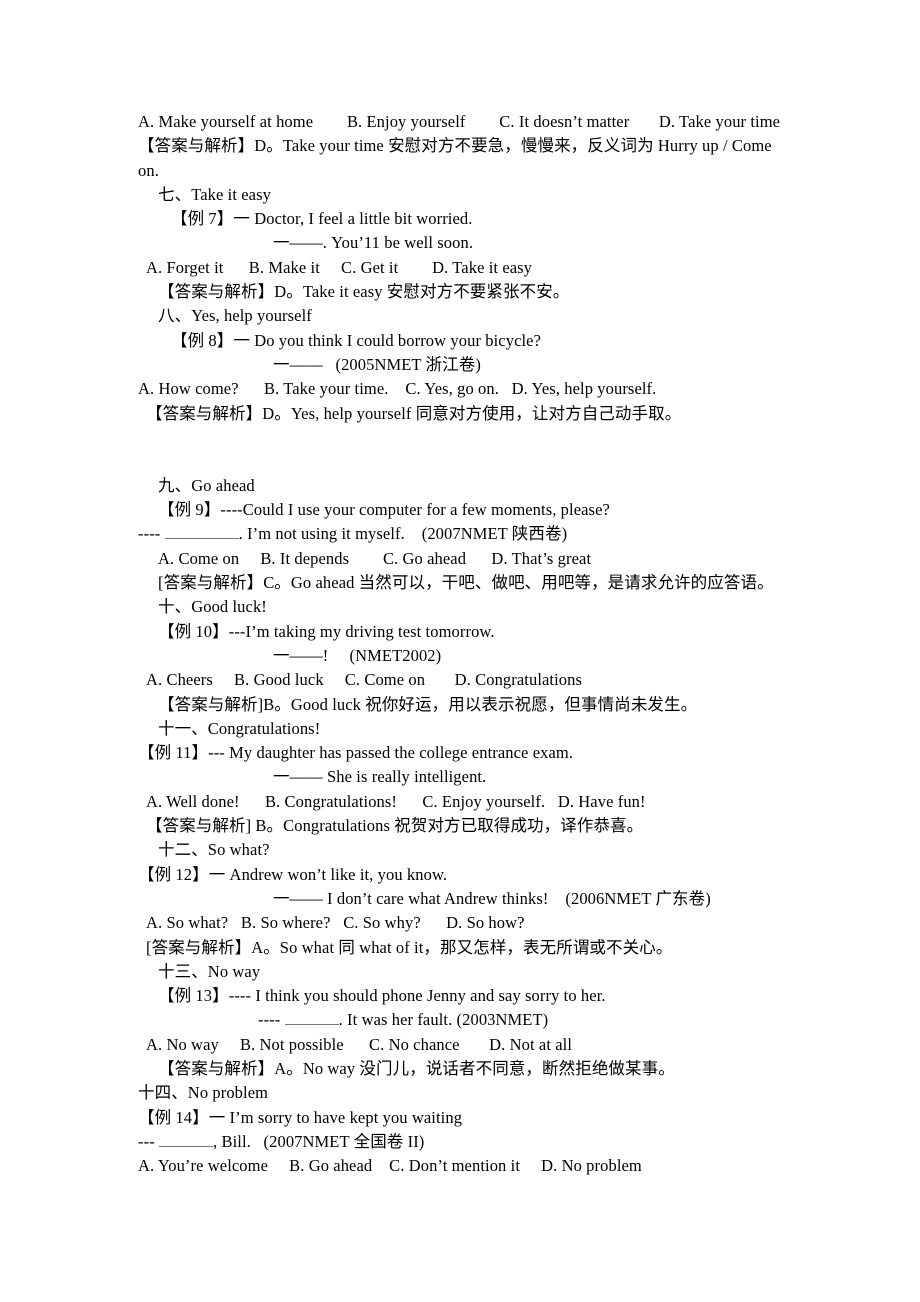 This screenshot has width=920, height=1302. Describe the element at coordinates (443, 1020) in the screenshot. I see `example-13-response-suffix: . It was her fault. (2003NMET)` at that location.